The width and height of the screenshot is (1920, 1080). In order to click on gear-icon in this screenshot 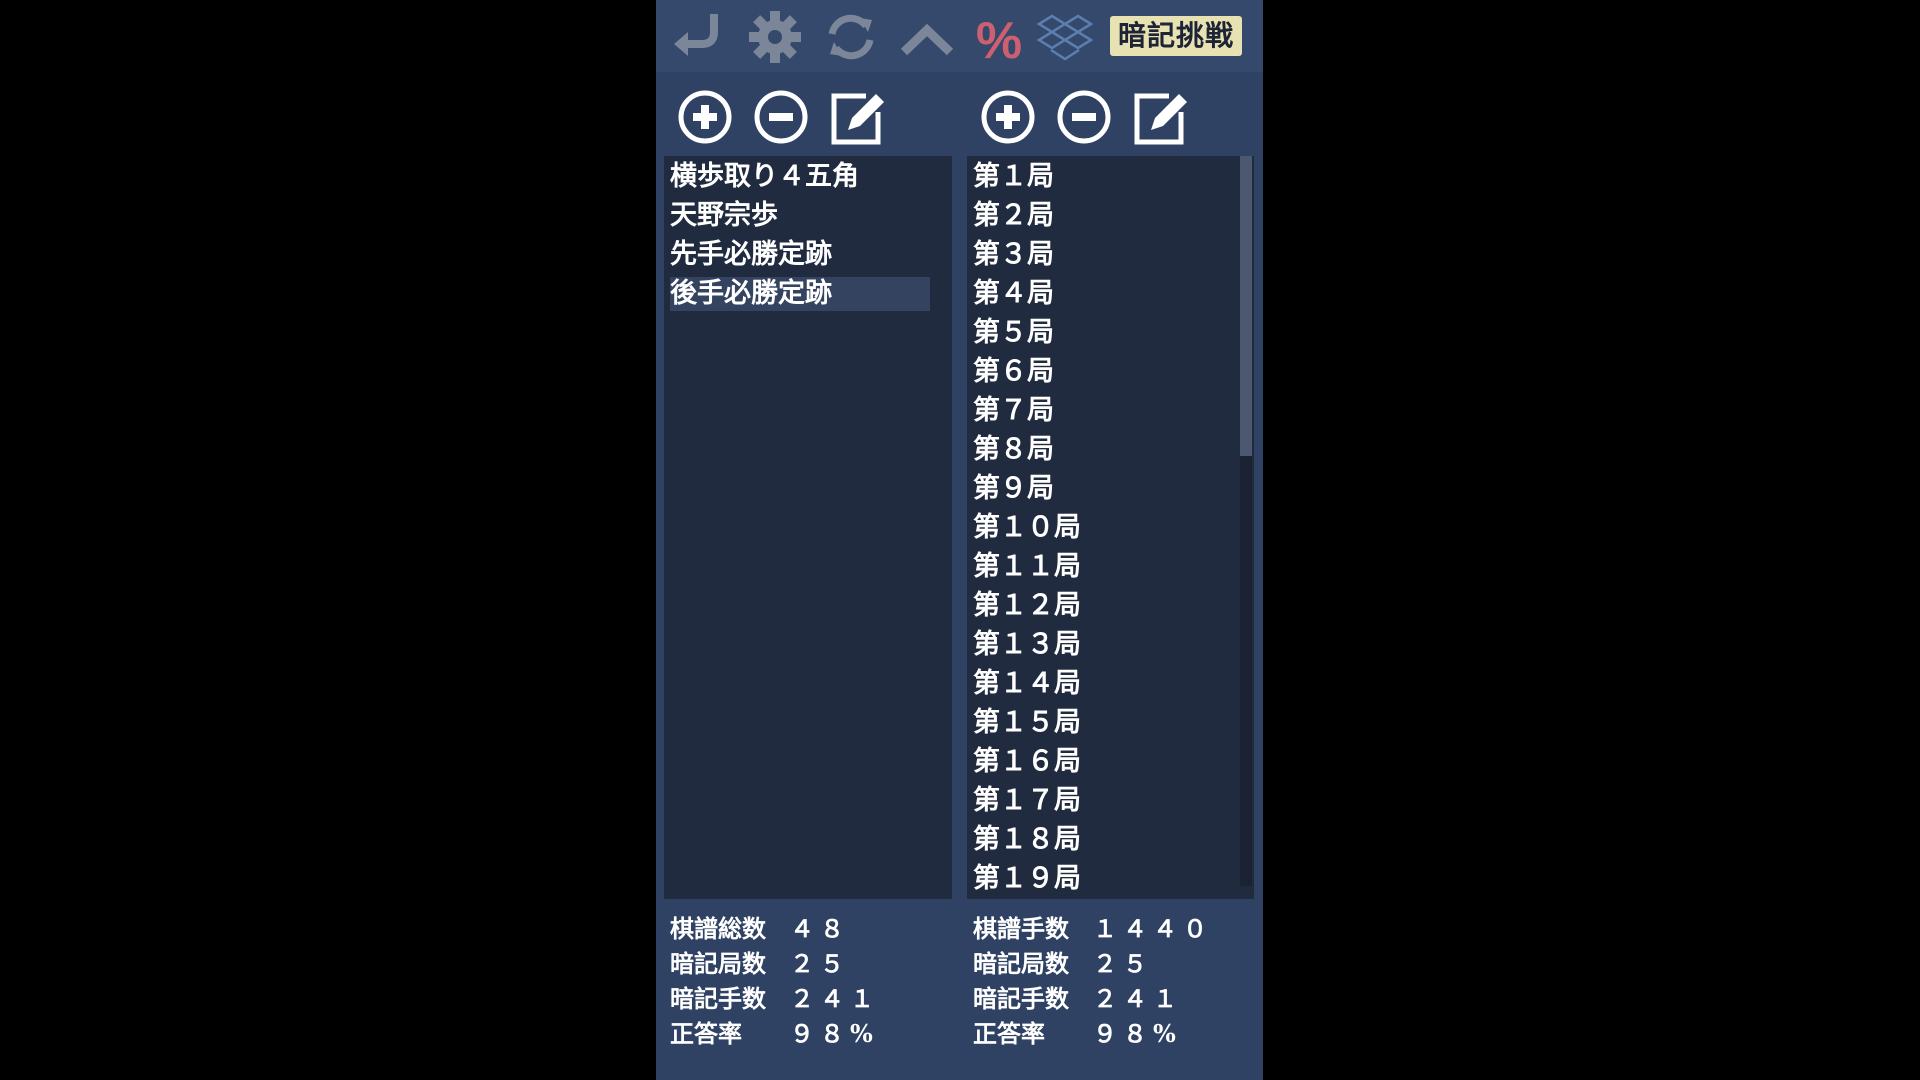, I will do `click(775, 37)`.